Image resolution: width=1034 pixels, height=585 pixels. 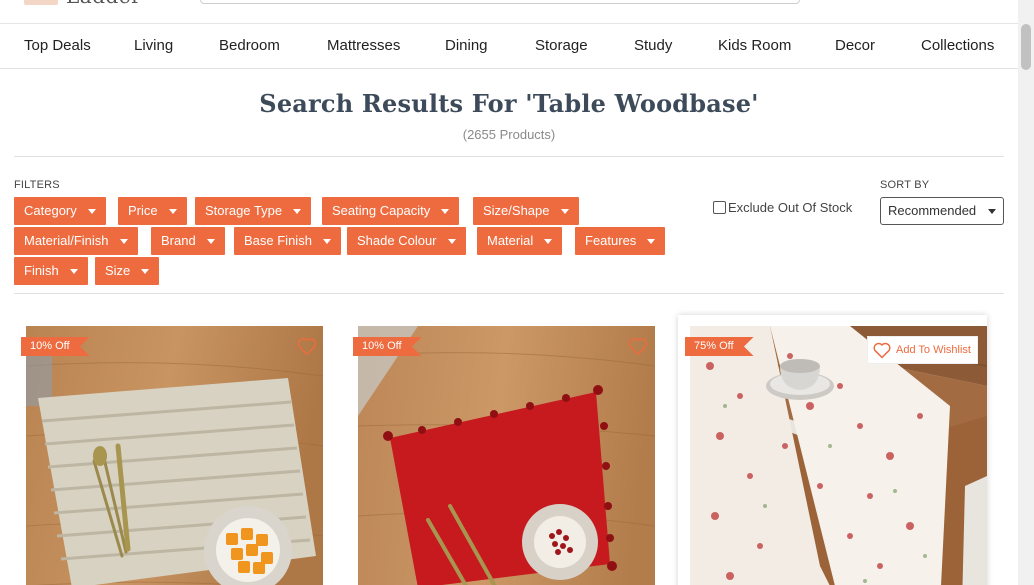 What do you see at coordinates (933, 350) in the screenshot?
I see `add-to-wishlist-label: Add To Wishlist` at bounding box center [933, 350].